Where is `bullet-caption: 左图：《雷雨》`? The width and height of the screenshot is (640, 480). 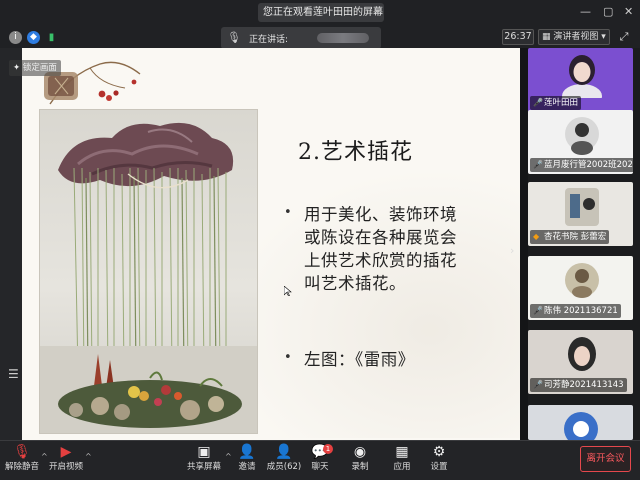 bullet-caption: 左图：《雷雨》 is located at coordinates (359, 359).